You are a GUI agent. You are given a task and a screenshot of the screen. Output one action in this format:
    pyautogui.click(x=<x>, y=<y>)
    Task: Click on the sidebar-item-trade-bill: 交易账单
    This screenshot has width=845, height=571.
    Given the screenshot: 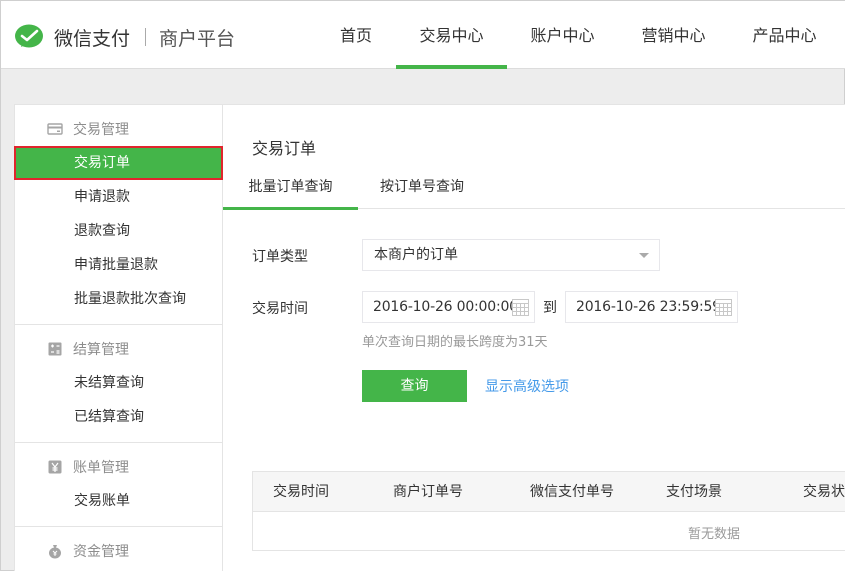 What is the action you would take?
    pyautogui.click(x=118, y=501)
    